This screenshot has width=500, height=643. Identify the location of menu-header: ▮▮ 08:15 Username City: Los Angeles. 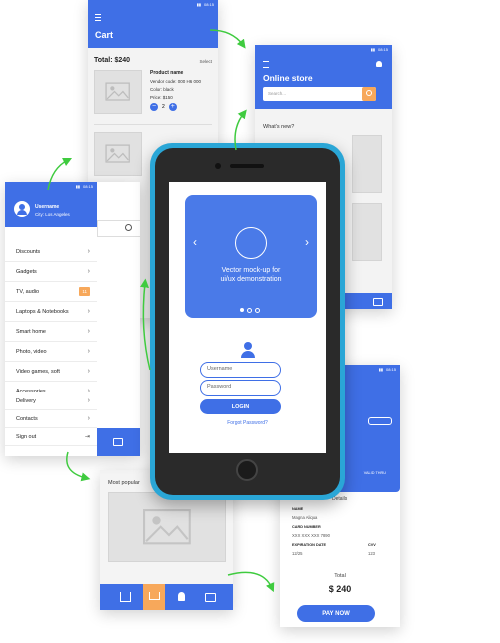
(51, 204).